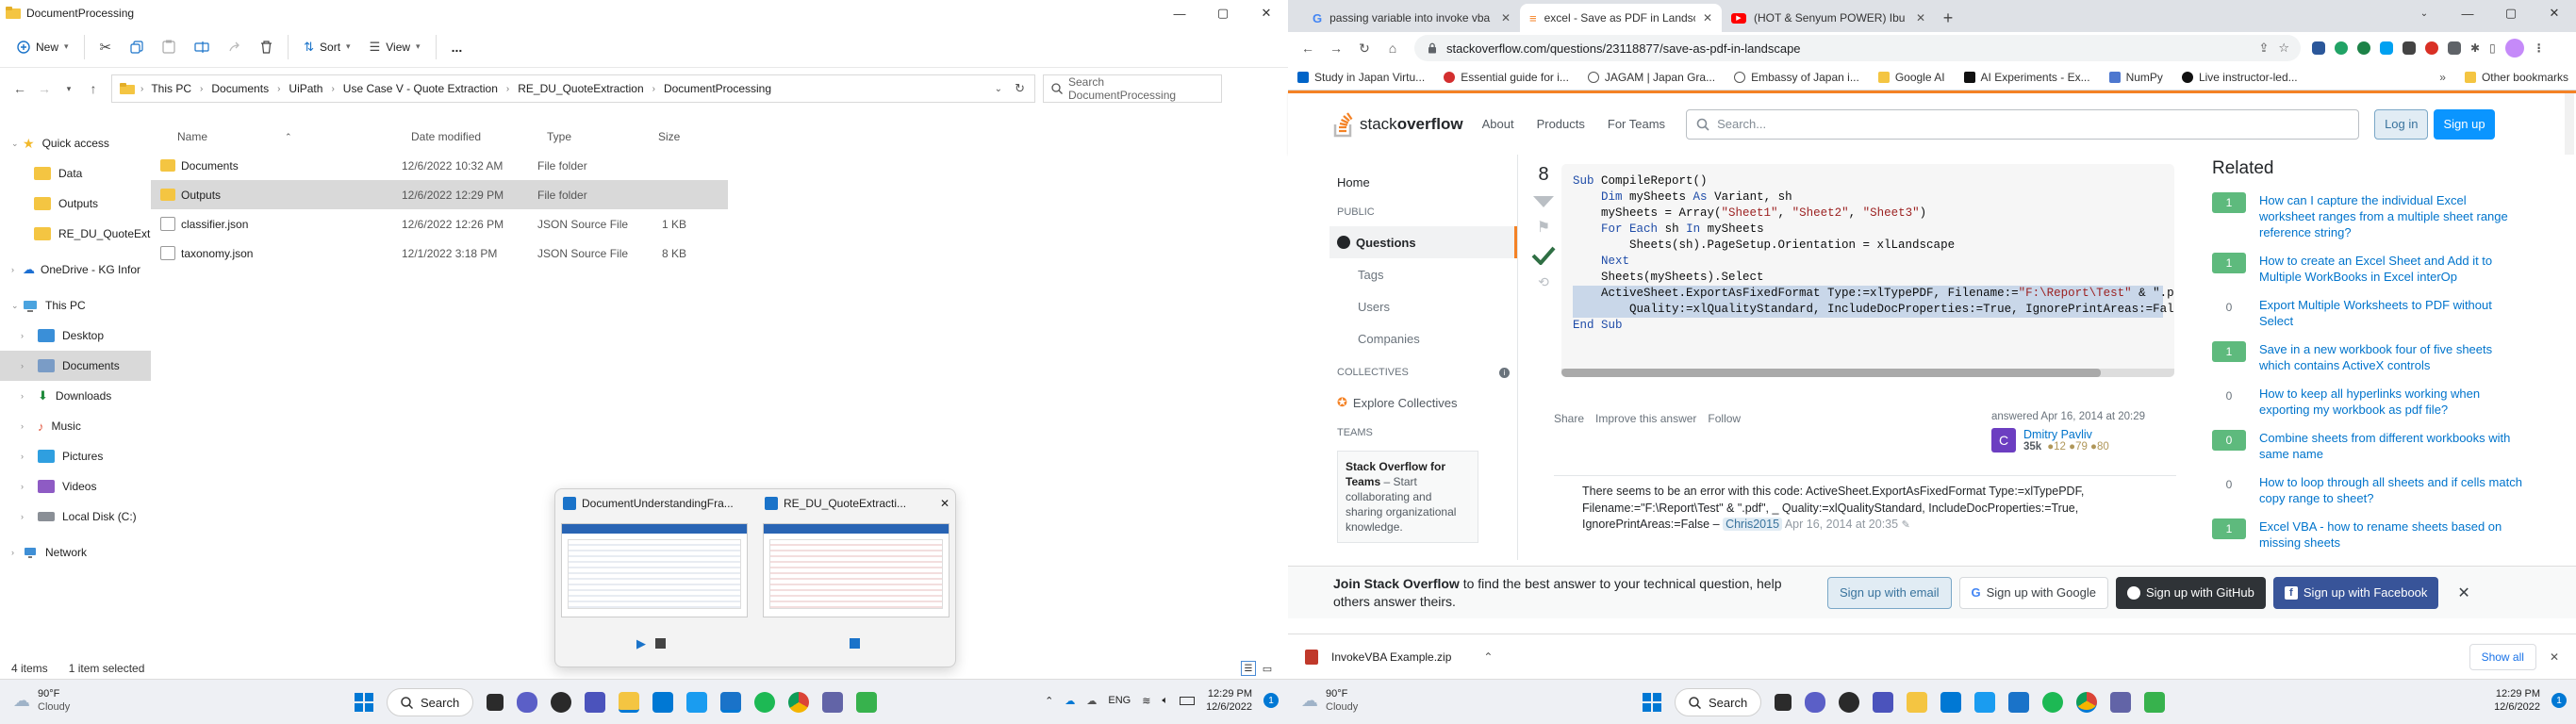 Image resolution: width=2576 pixels, height=724 pixels. What do you see at coordinates (1266, 13) in the screenshot?
I see `close-button: ✕` at bounding box center [1266, 13].